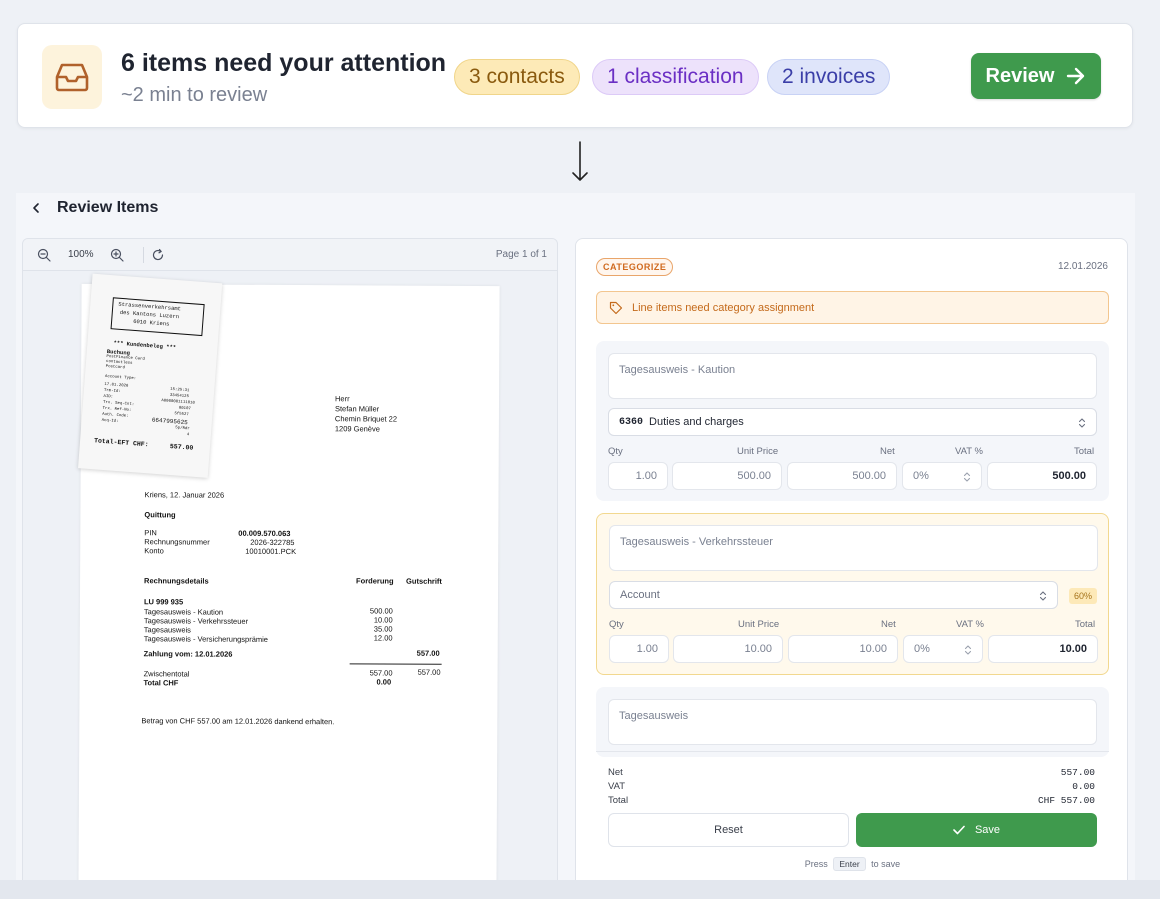  I want to click on invoices-pill: 2 invoices, so click(829, 77).